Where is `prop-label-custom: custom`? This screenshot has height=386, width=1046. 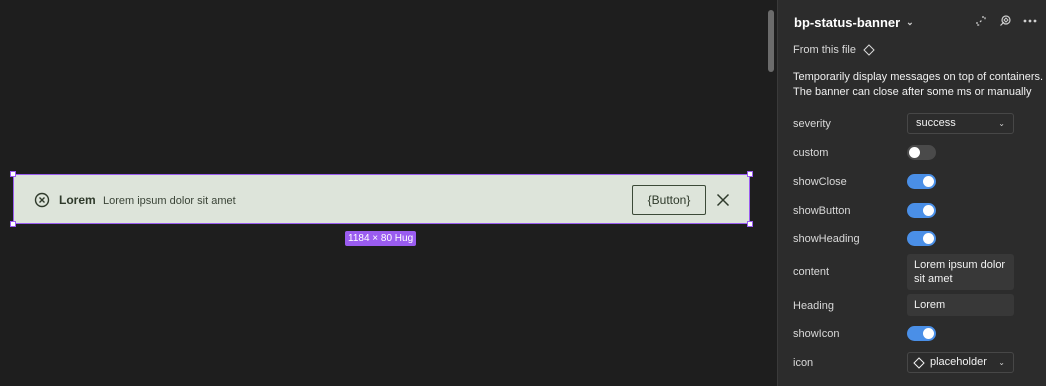
prop-label-custom: custom is located at coordinates (811, 153).